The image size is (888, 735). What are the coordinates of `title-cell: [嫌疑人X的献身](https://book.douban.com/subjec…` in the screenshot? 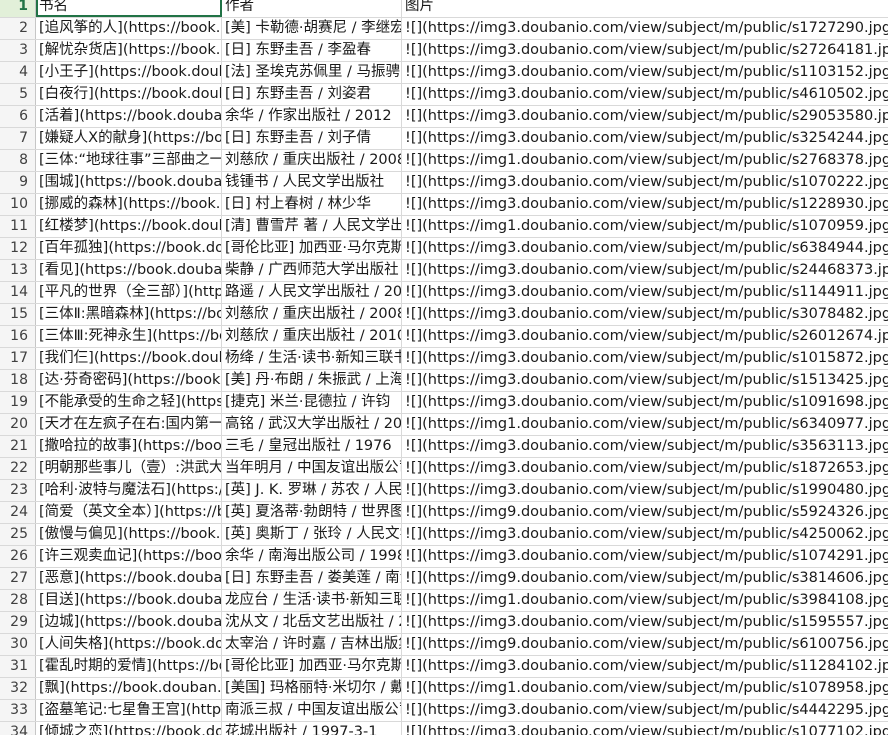 It's located at (129, 138).